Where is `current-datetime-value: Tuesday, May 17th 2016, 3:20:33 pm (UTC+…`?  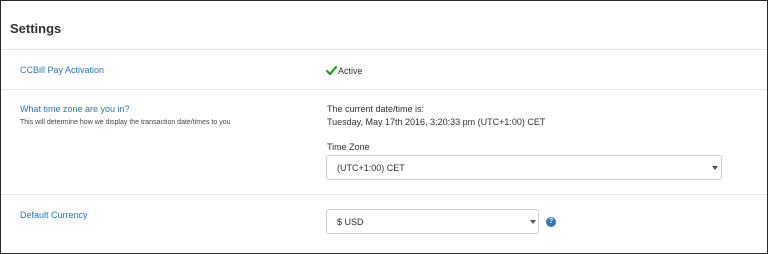
current-datetime-value: Tuesday, May 17th 2016, 3:20:33 pm (UTC+… is located at coordinates (436, 122).